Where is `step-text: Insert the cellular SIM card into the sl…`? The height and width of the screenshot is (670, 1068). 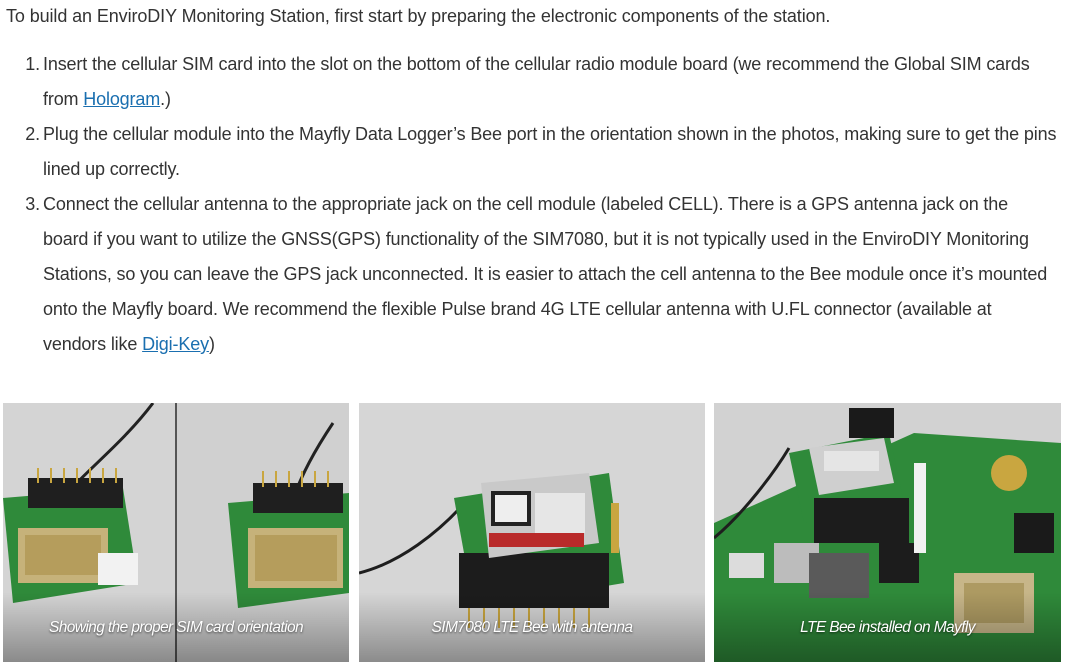
step-text: Insert the cellular SIM card into the sl… is located at coordinates (536, 81).